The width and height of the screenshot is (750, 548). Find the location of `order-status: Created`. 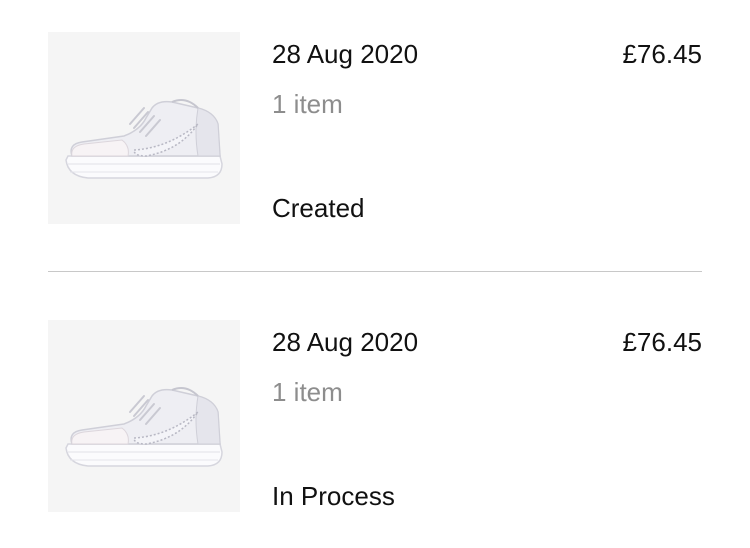

order-status: Created is located at coordinates (318, 208).